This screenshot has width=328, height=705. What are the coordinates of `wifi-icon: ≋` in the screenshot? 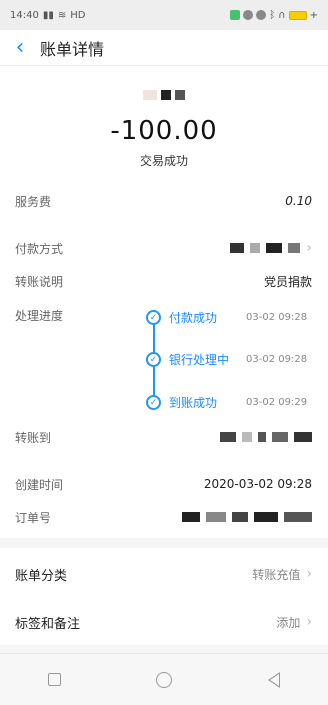 It's located at (62, 15).